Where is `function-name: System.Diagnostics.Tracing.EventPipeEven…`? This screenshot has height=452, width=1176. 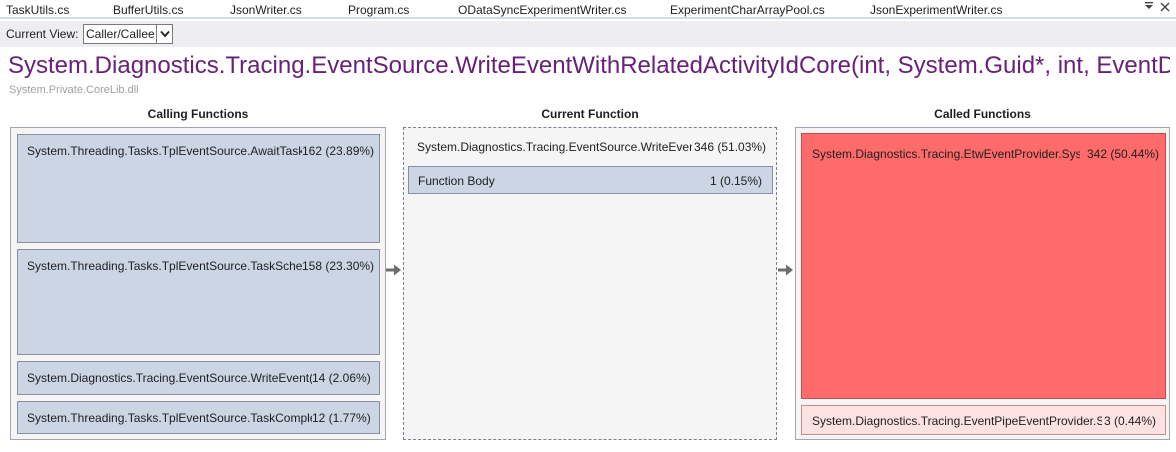 function-name: System.Diagnostics.Tracing.EventPipeEven… is located at coordinates (957, 421).